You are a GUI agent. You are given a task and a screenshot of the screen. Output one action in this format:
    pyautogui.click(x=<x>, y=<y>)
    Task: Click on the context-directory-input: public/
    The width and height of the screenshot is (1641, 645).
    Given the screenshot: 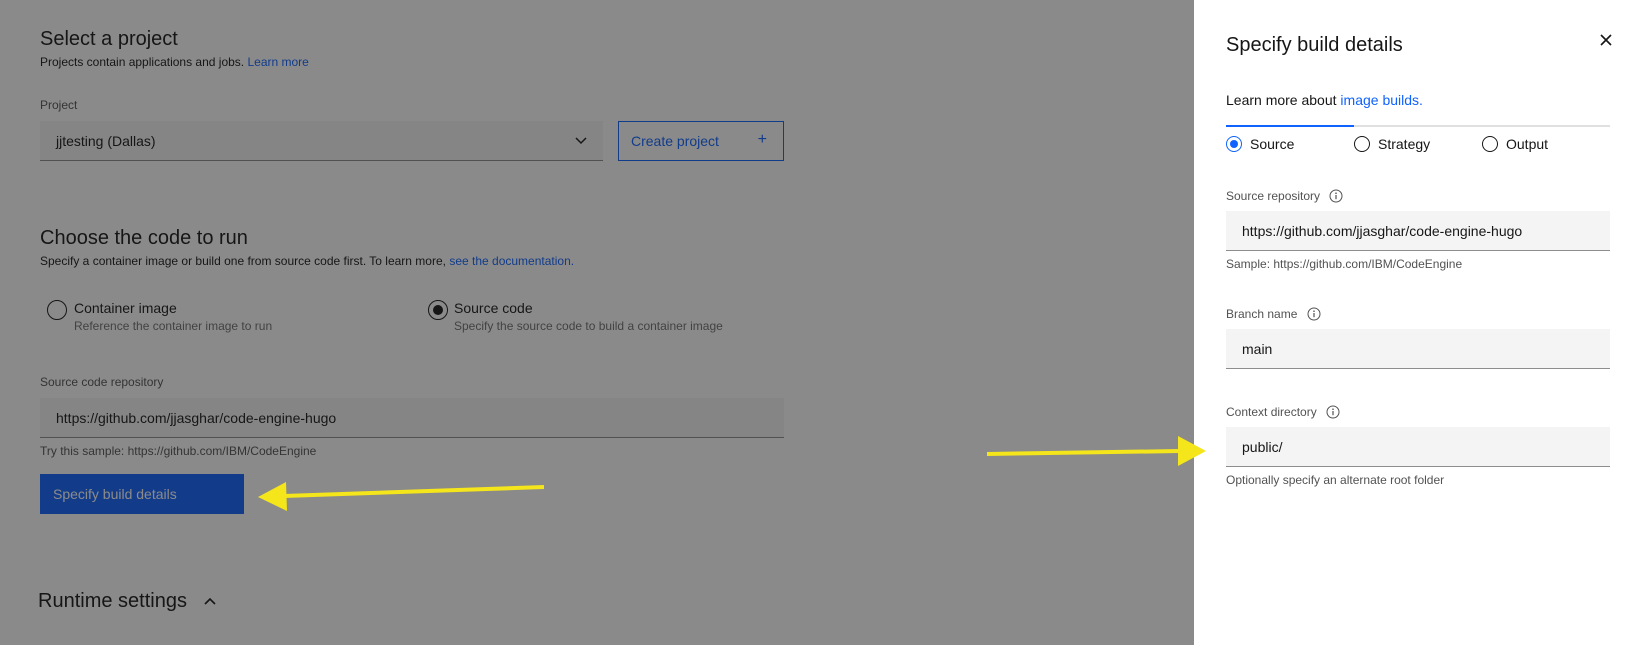 What is the action you would take?
    pyautogui.click(x=1418, y=447)
    